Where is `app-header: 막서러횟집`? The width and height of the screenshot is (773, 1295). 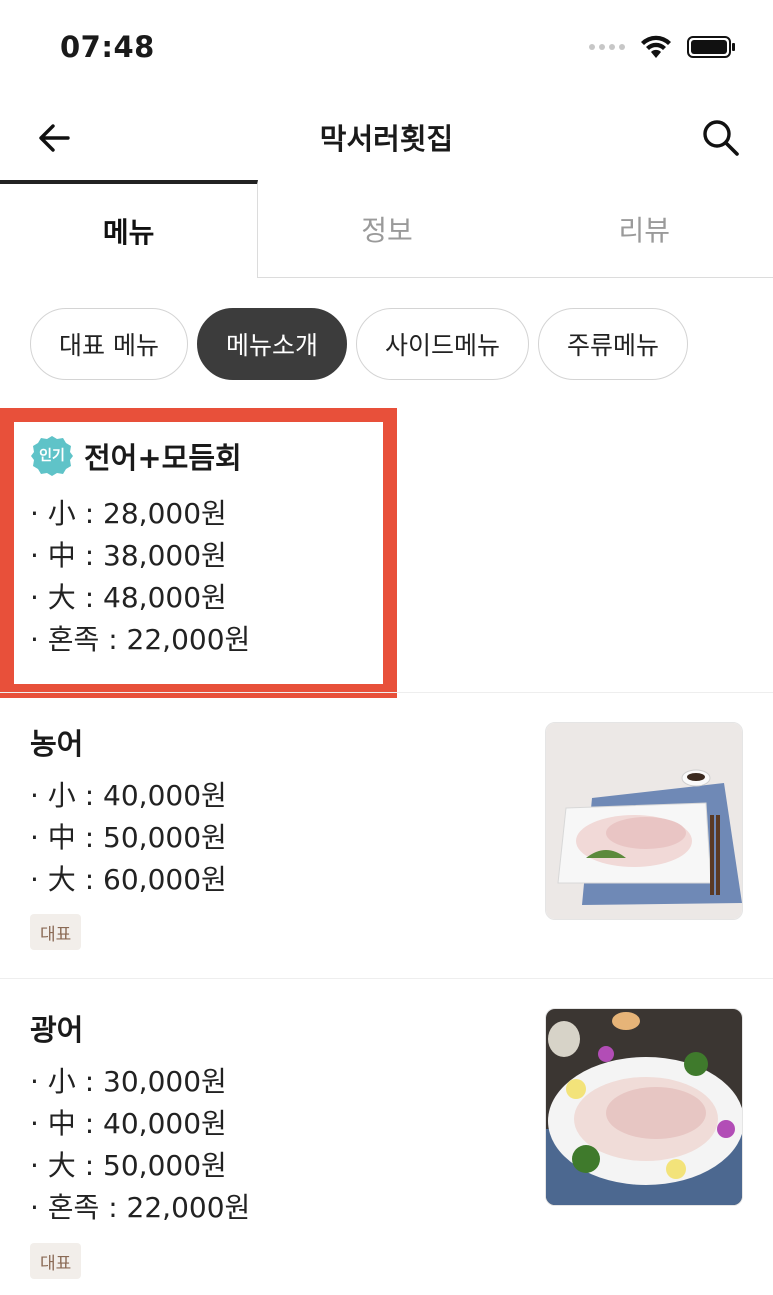 app-header: 막서러횟집 is located at coordinates (386, 138).